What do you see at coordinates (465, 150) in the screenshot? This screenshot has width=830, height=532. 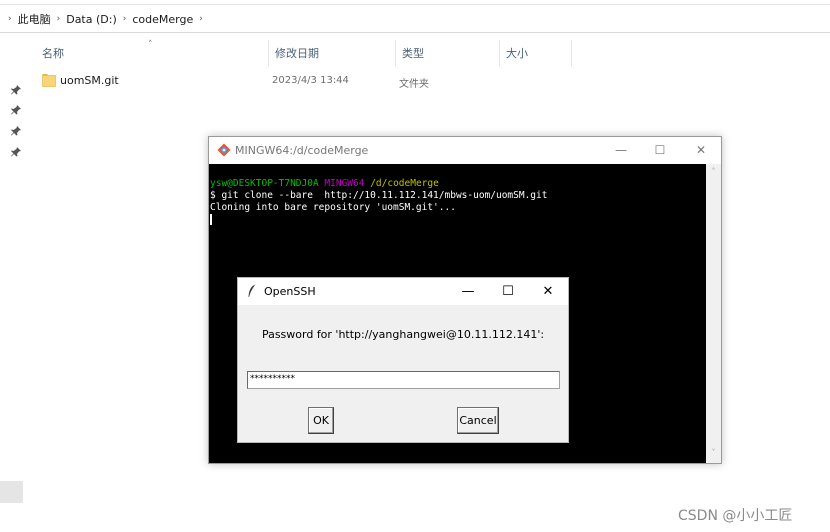 I see `terminal-titlebar: MINGW64:/d/codeMerge — ☐ ✕` at bounding box center [465, 150].